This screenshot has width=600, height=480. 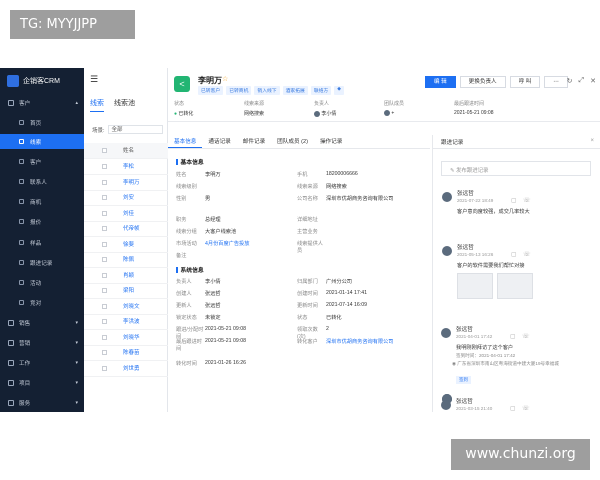 I want to click on call-button: 呼 叫, so click(x=525, y=82).